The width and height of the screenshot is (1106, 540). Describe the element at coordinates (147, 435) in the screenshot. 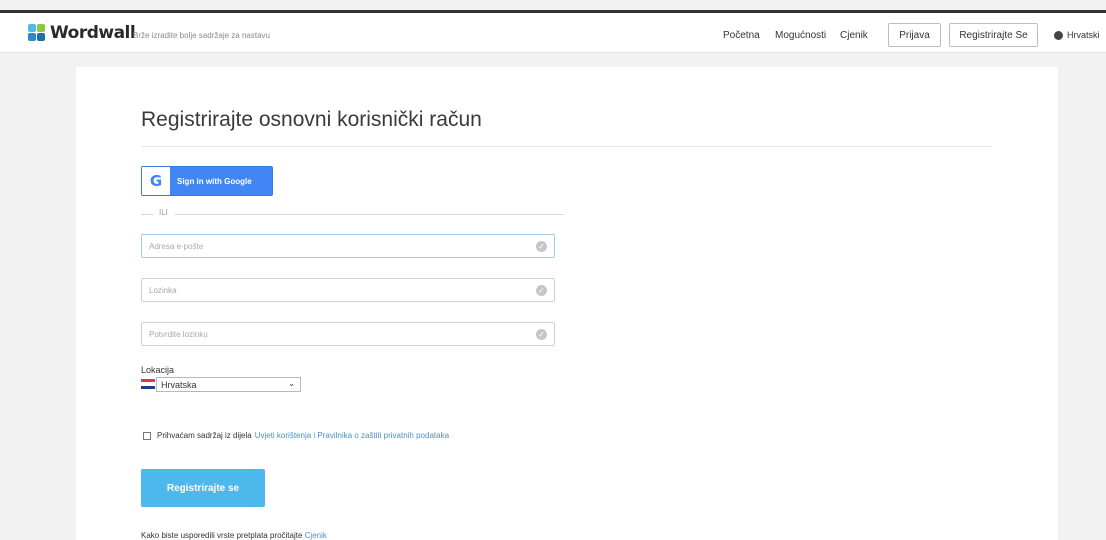

I see `terms-checkbox` at that location.